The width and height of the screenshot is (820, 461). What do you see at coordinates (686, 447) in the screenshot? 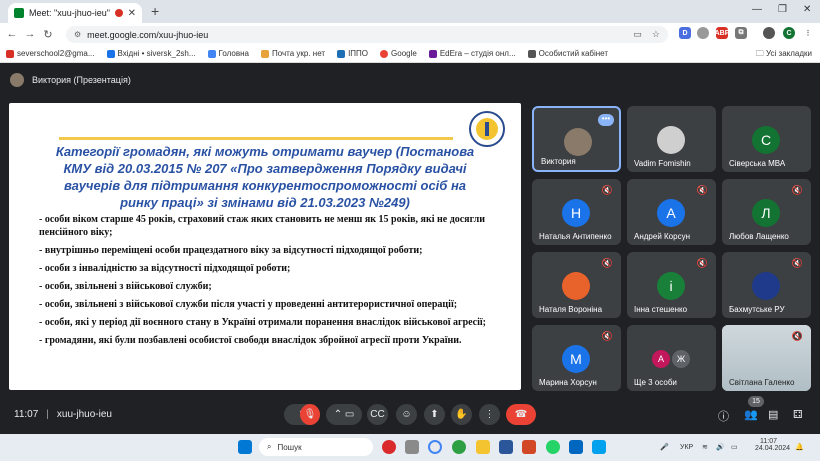
I see `input-language: УКР` at bounding box center [686, 447].